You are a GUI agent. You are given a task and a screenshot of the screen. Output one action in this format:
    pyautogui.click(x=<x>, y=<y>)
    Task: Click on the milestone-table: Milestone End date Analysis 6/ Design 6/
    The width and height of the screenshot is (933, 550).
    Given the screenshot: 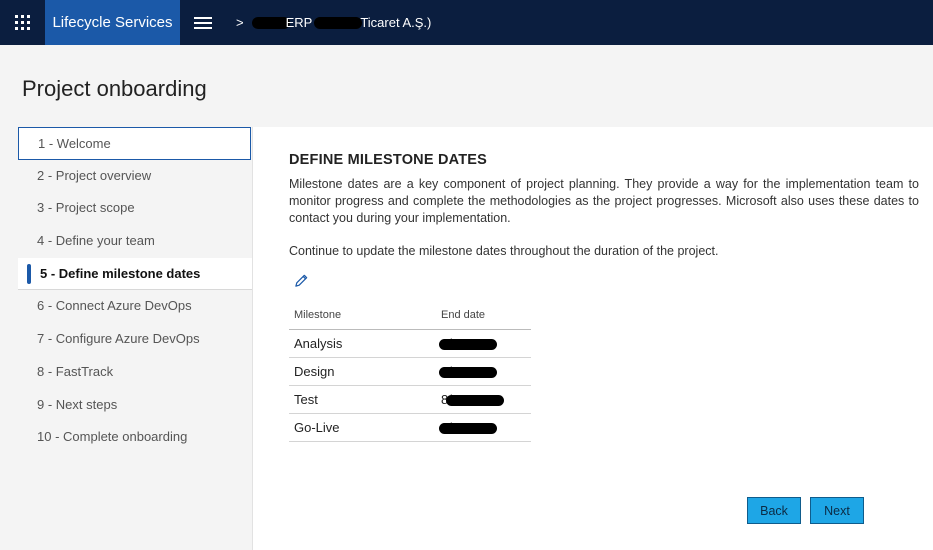 What is the action you would take?
    pyautogui.click(x=410, y=372)
    